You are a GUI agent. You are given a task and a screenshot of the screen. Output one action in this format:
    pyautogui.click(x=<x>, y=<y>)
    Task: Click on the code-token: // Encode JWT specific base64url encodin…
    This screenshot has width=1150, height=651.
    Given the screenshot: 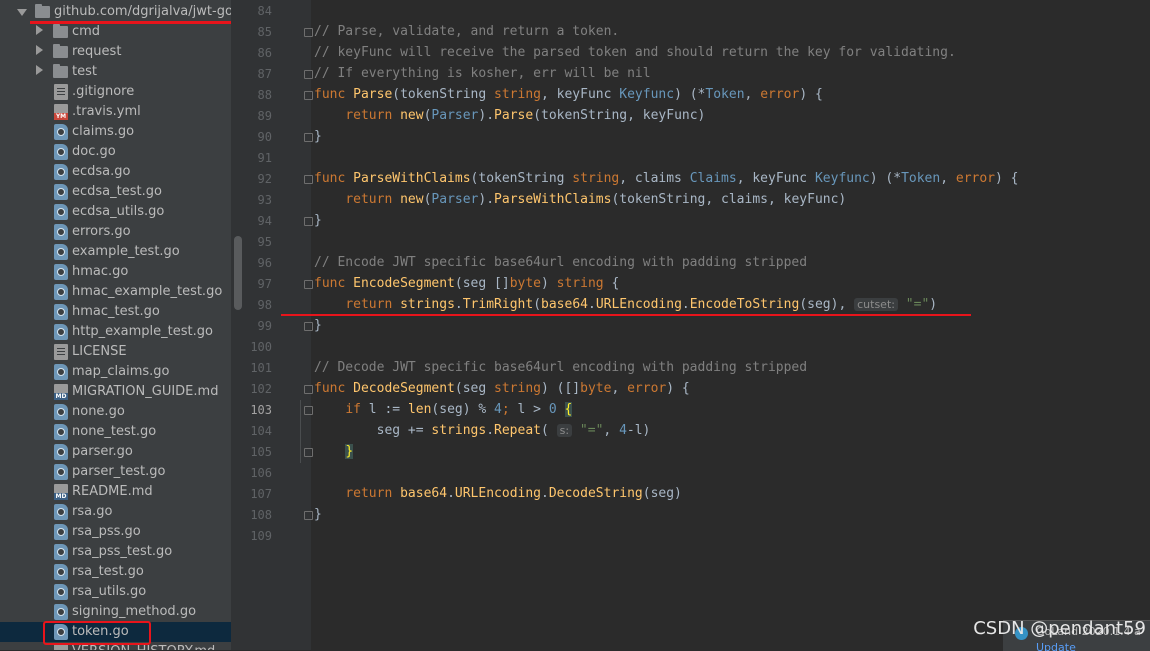 What is the action you would take?
    pyautogui.click(x=561, y=262)
    